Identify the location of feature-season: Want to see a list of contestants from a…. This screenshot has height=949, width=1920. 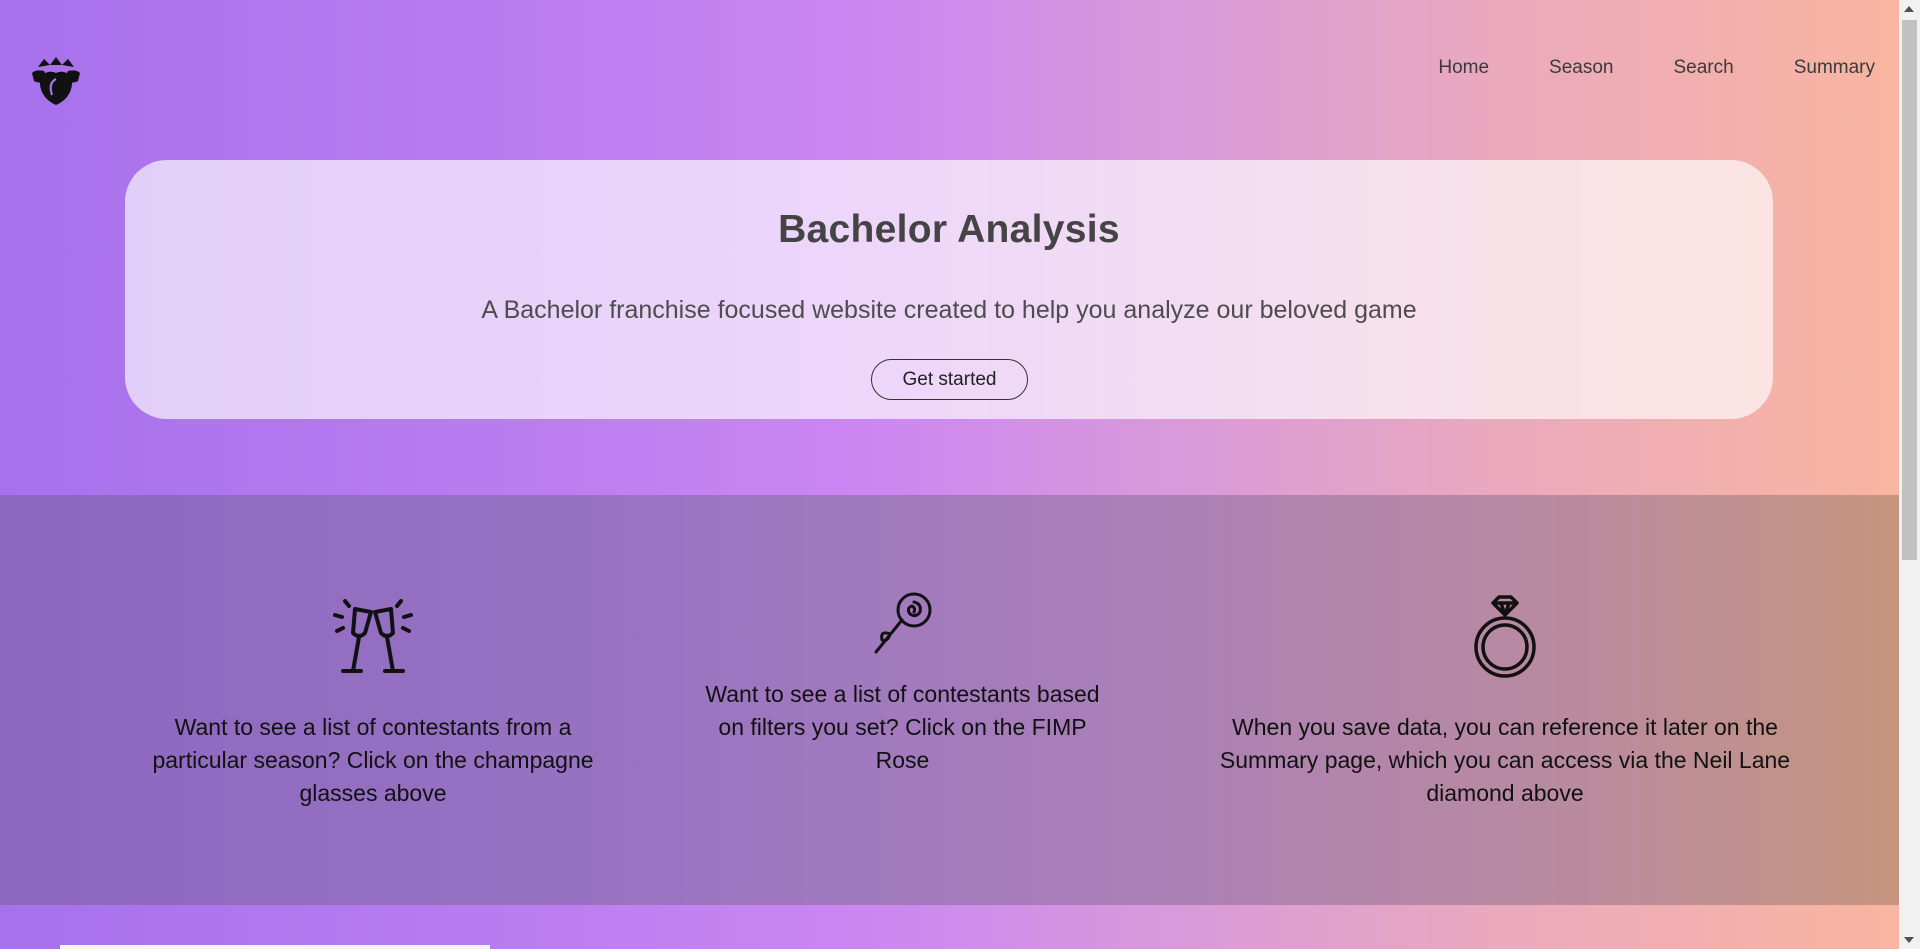
(373, 702).